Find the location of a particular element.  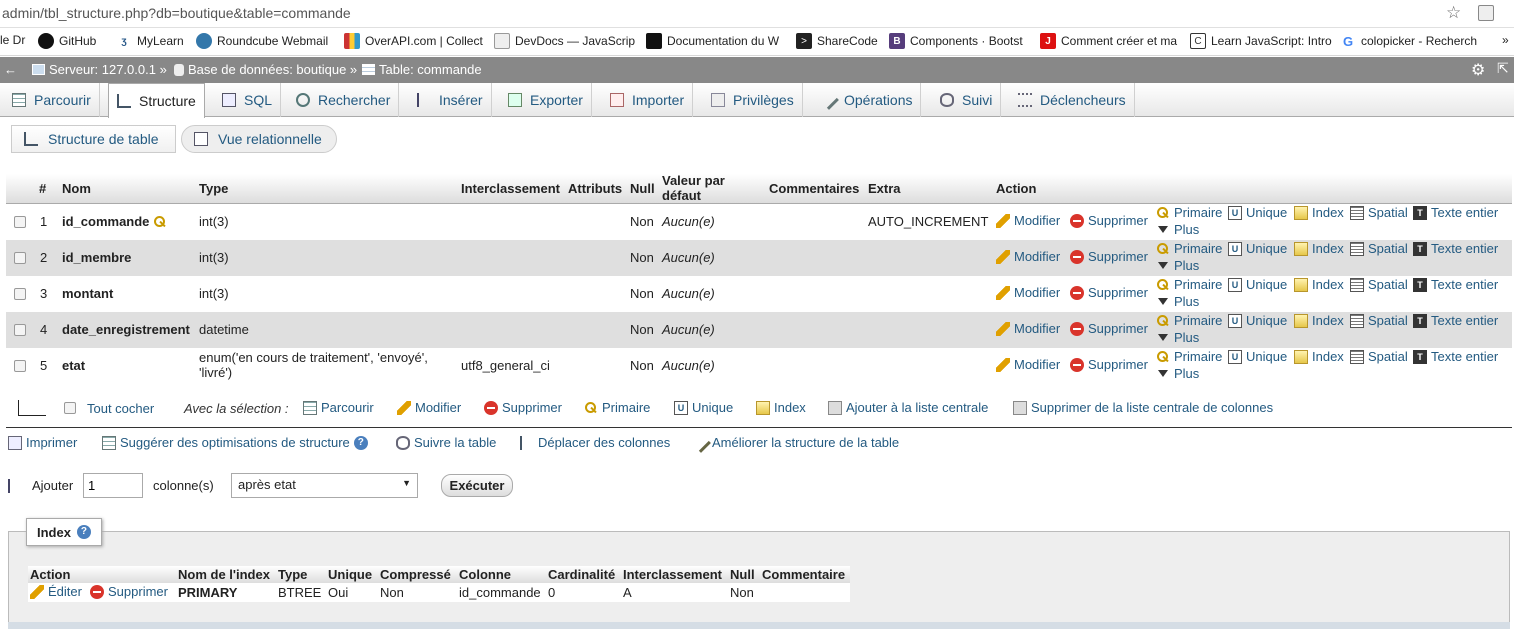

breadcrumb-table: Table: commande is located at coordinates (422, 69).